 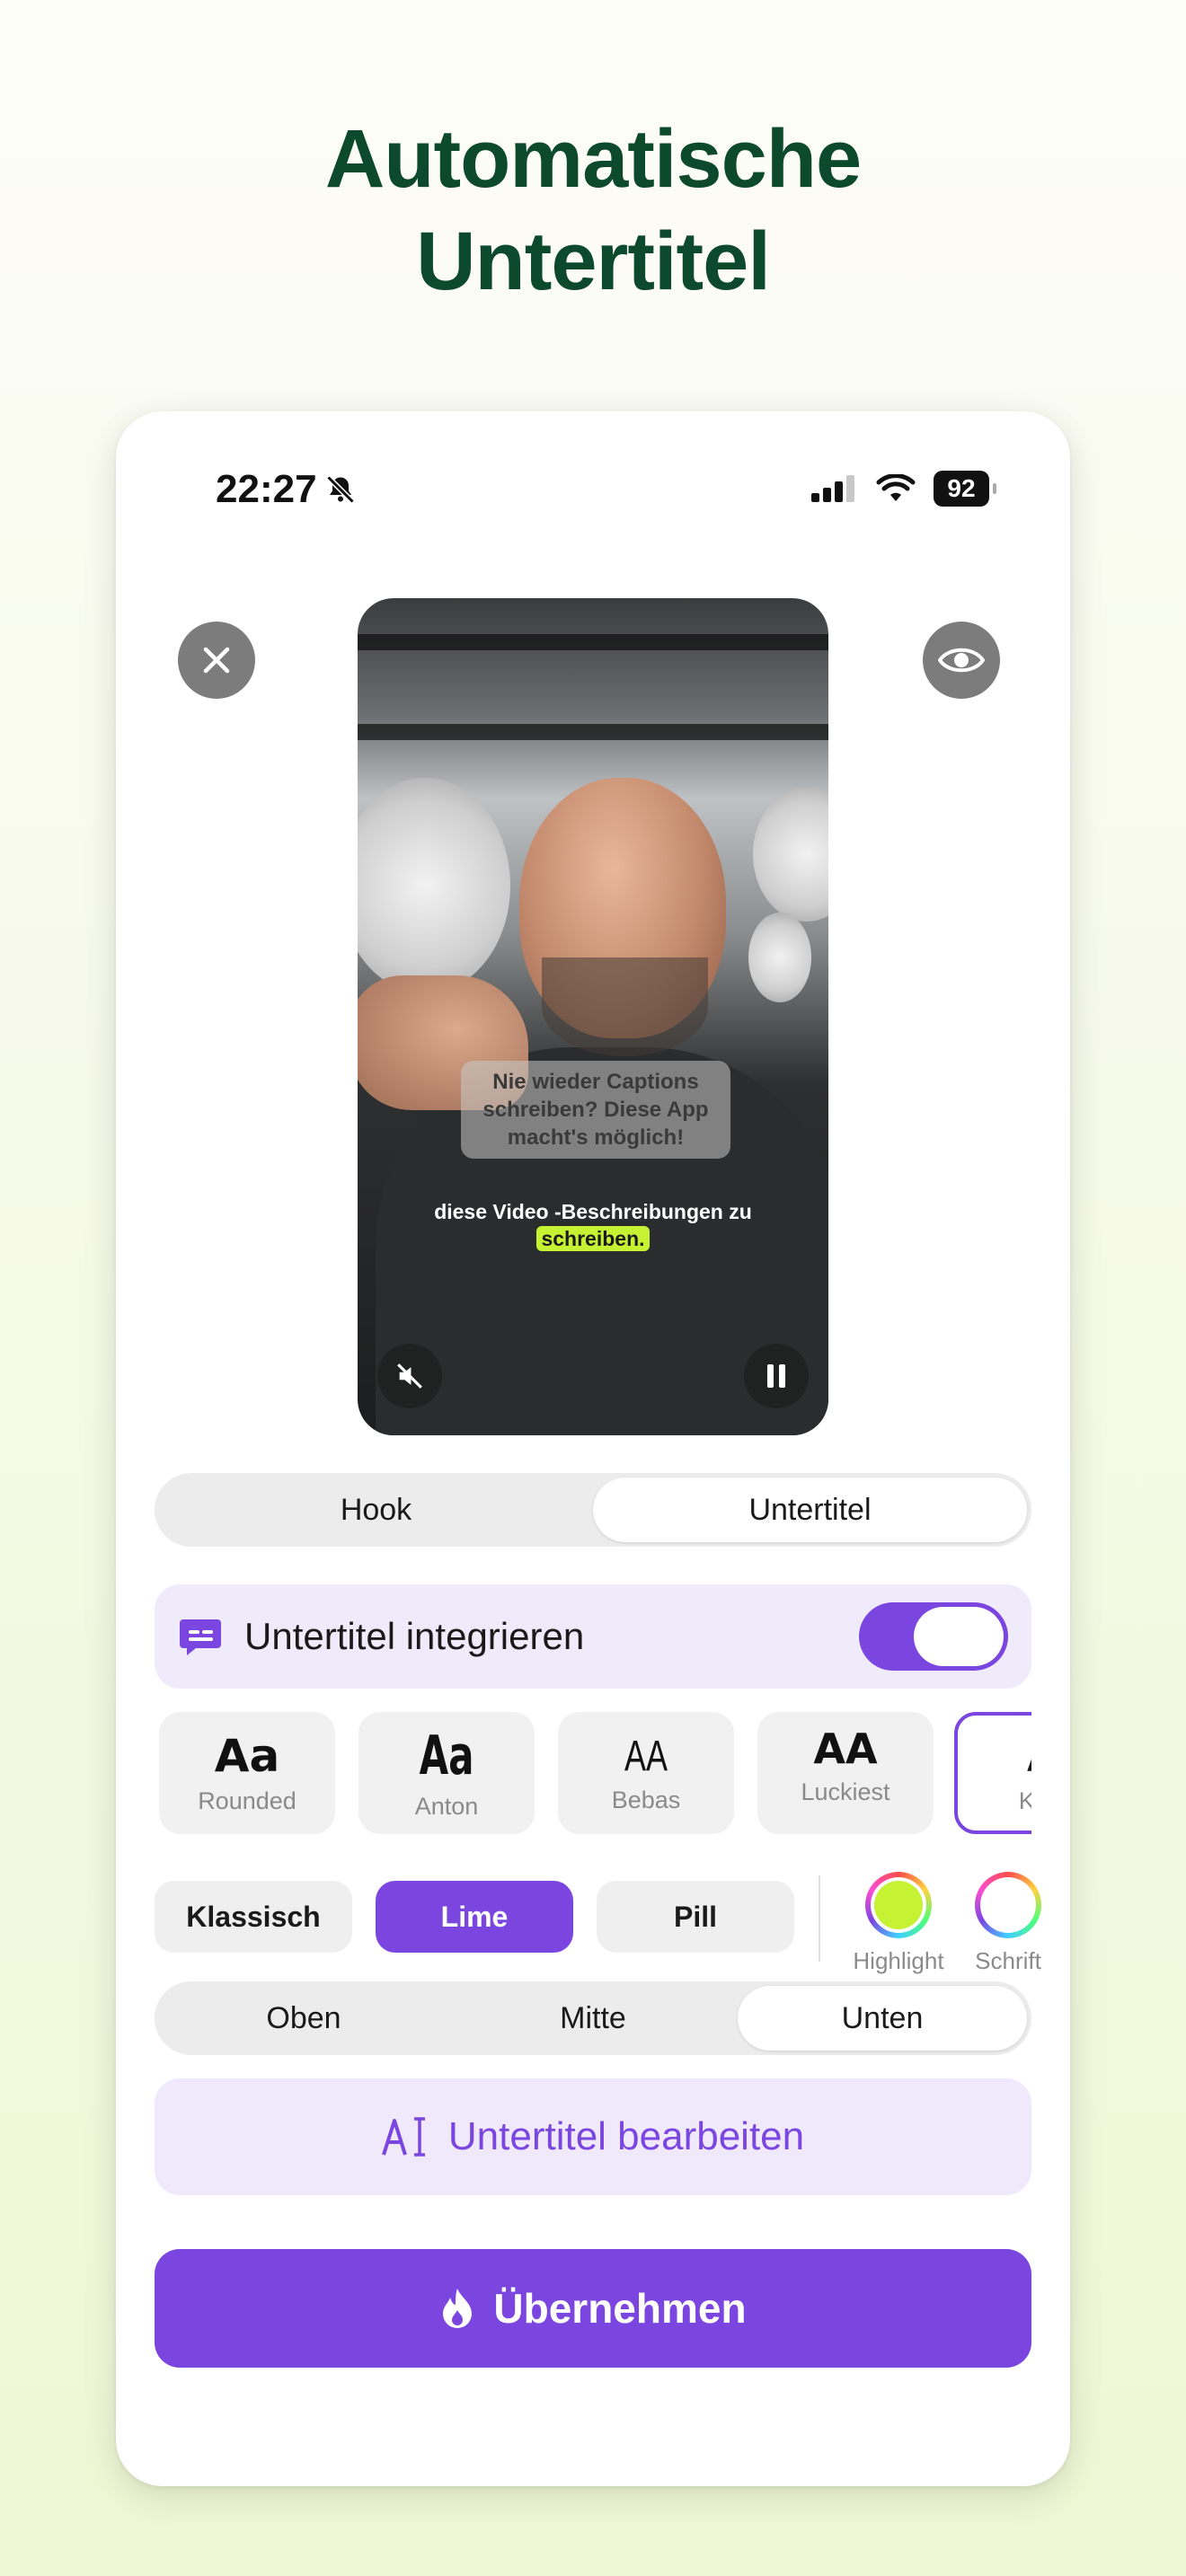 What do you see at coordinates (200, 1637) in the screenshot?
I see `subtitles-icon` at bounding box center [200, 1637].